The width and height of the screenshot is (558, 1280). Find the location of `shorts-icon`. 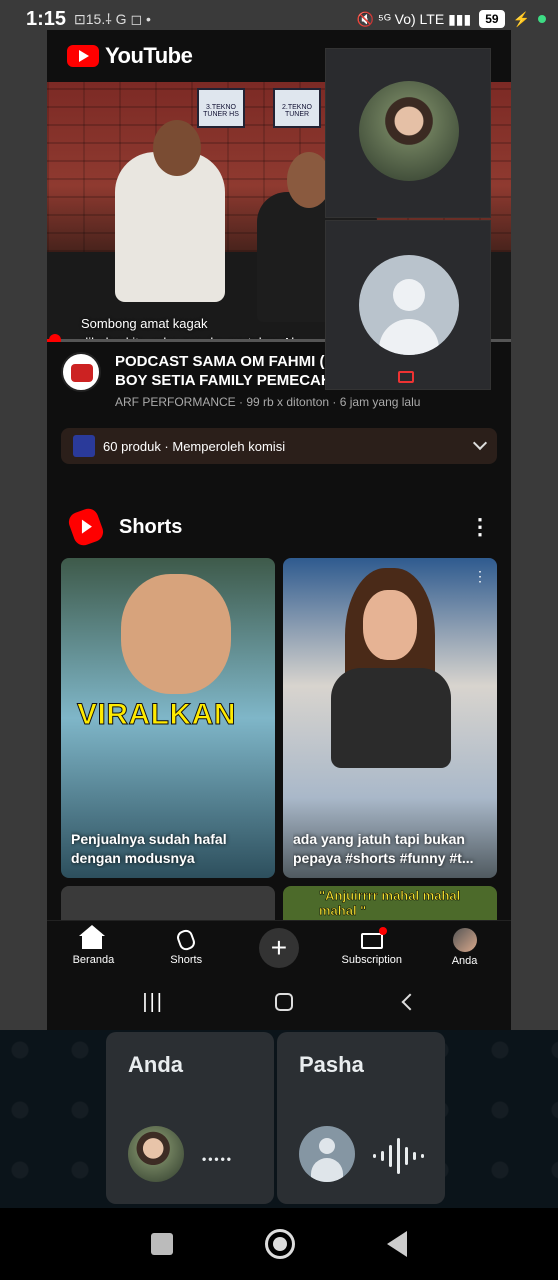

shorts-icon is located at coordinates (186, 940).